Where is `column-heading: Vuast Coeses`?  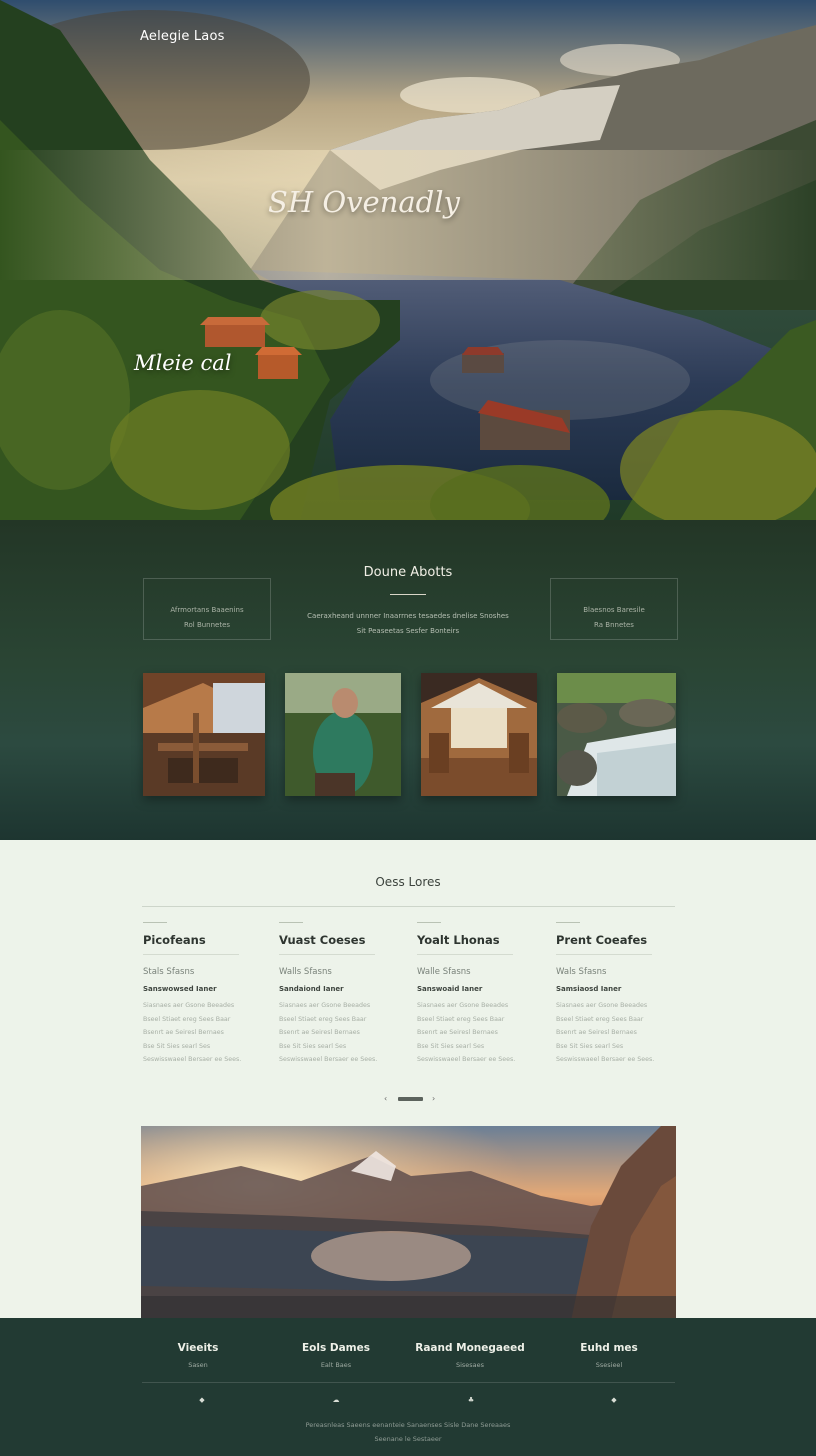
column-heading: Vuast Coeses is located at coordinates (322, 940).